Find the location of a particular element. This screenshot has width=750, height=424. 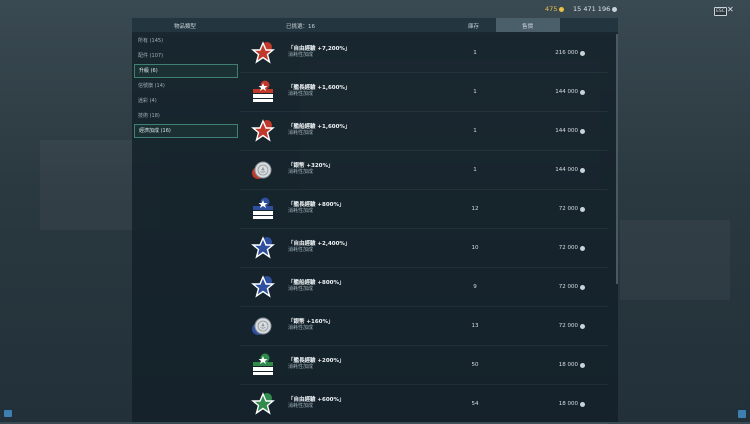

credits-balance: 15 471 196 is located at coordinates (595, 9).